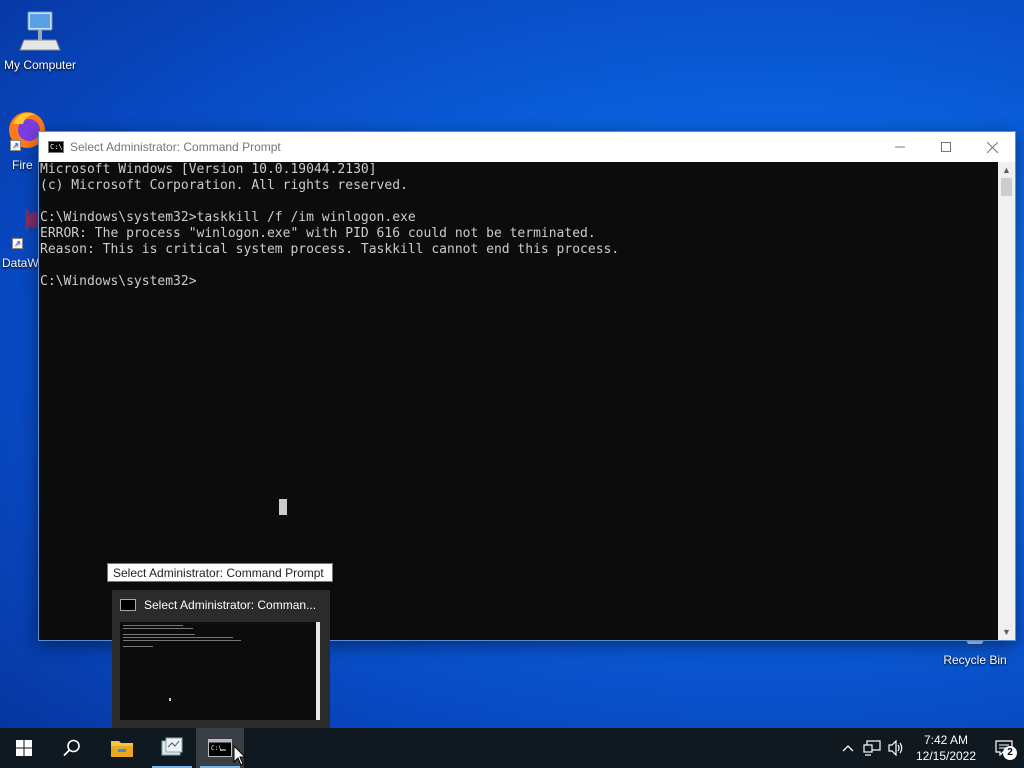 This screenshot has width=1024, height=768. What do you see at coordinates (512, 748) in the screenshot?
I see `taskbar: C:\ 7:42 AM 12/15/2022 2` at bounding box center [512, 748].